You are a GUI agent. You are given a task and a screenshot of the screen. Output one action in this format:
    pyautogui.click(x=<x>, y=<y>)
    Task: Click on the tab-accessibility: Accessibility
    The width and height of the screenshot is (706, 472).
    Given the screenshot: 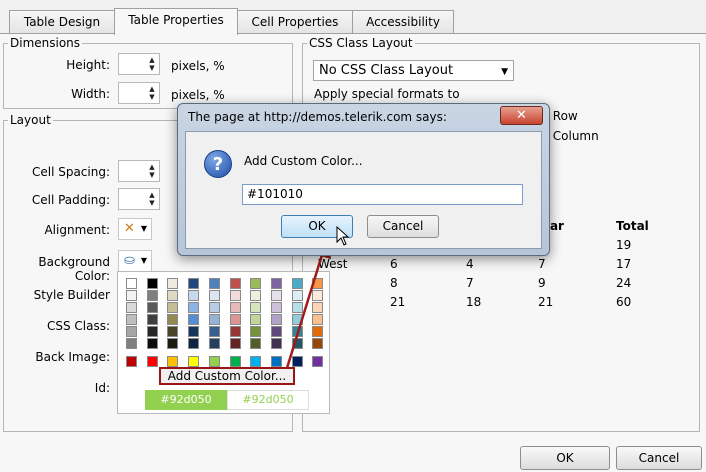 What is the action you would take?
    pyautogui.click(x=403, y=22)
    